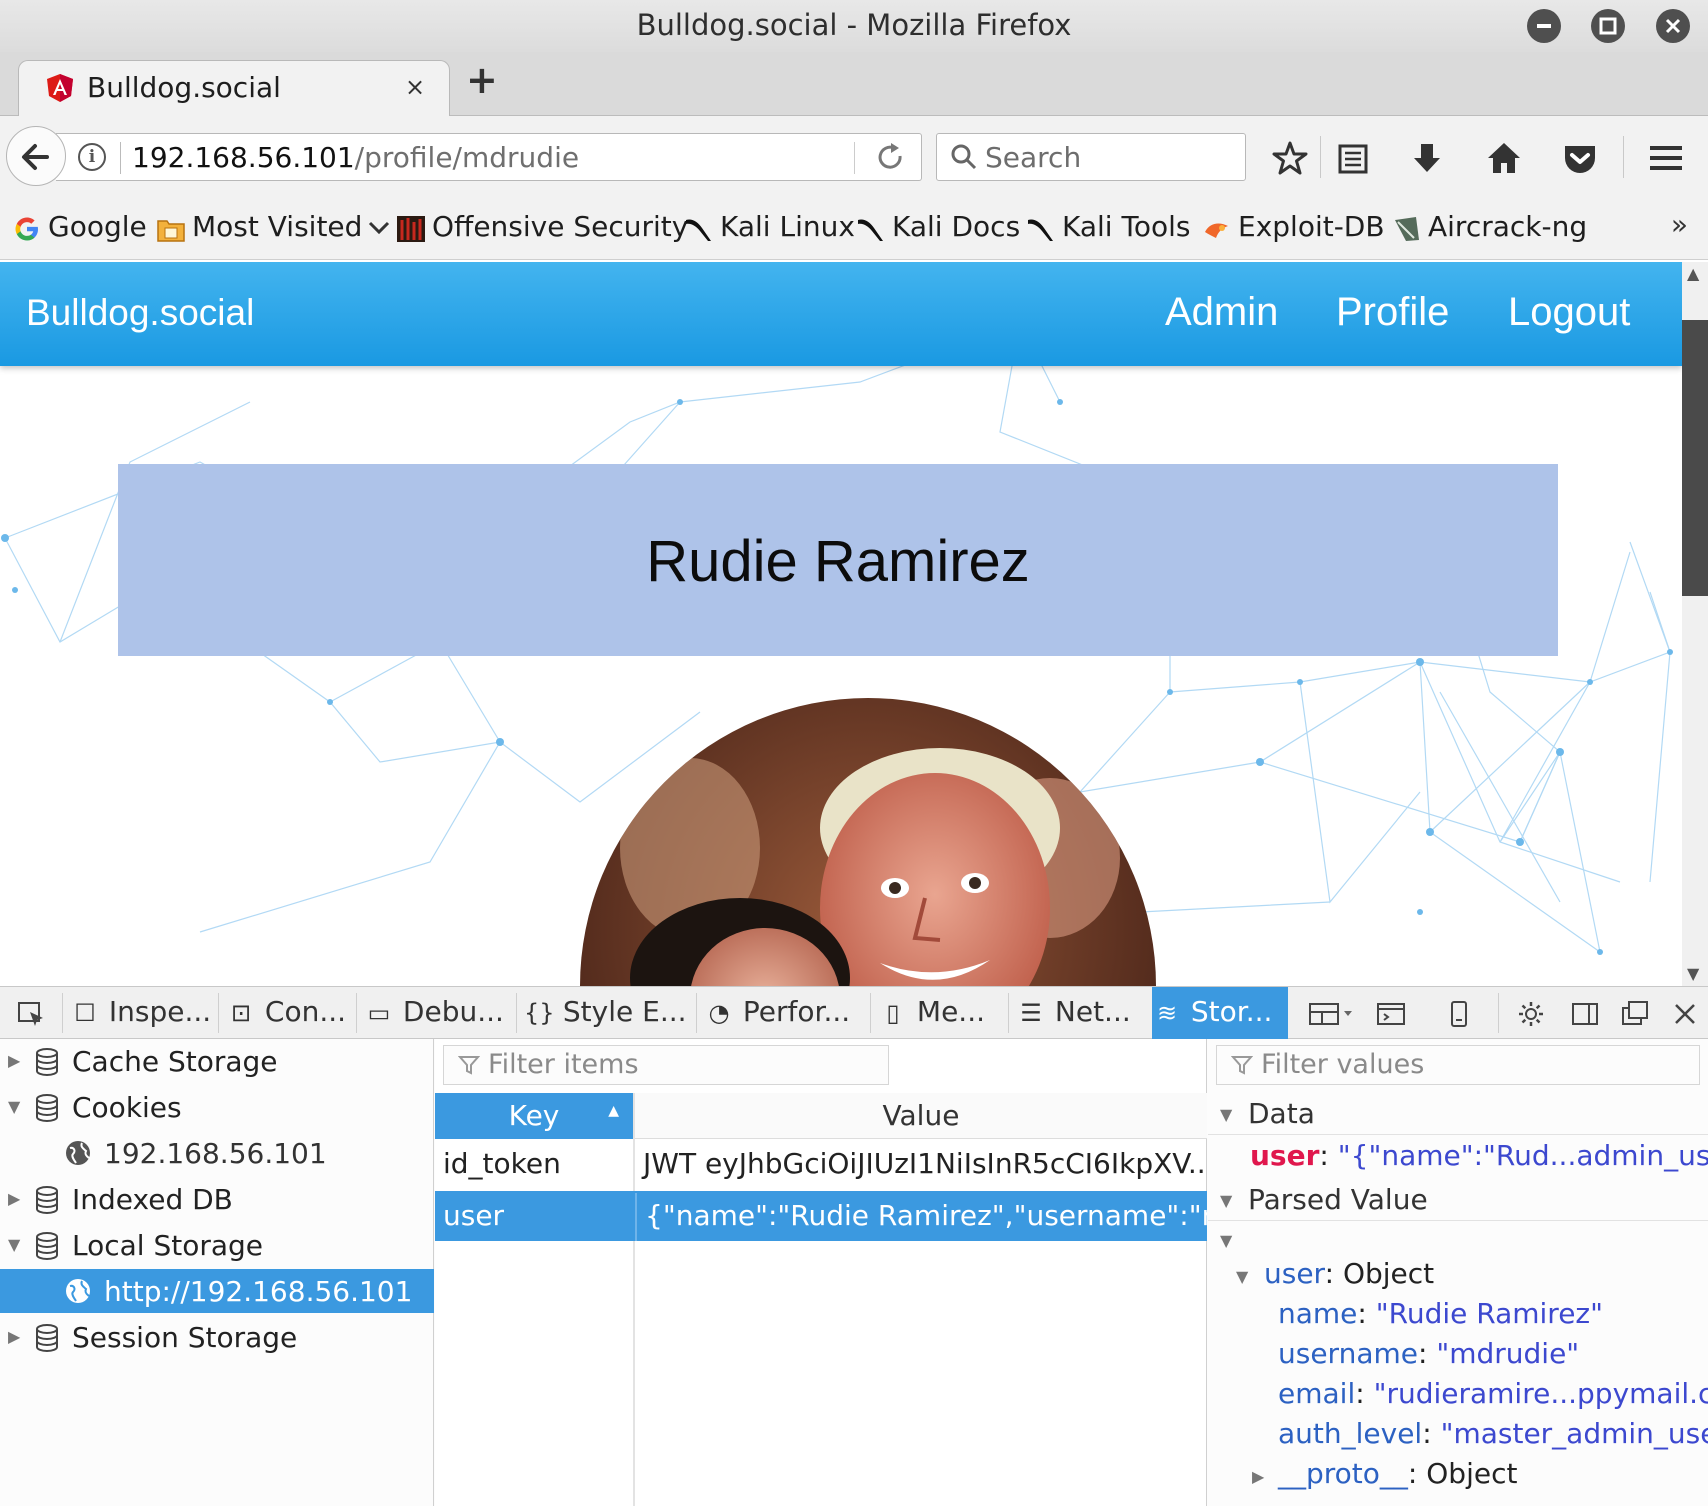  Describe the element at coordinates (31, 1014) in the screenshot. I see `element-picker-icon` at that location.